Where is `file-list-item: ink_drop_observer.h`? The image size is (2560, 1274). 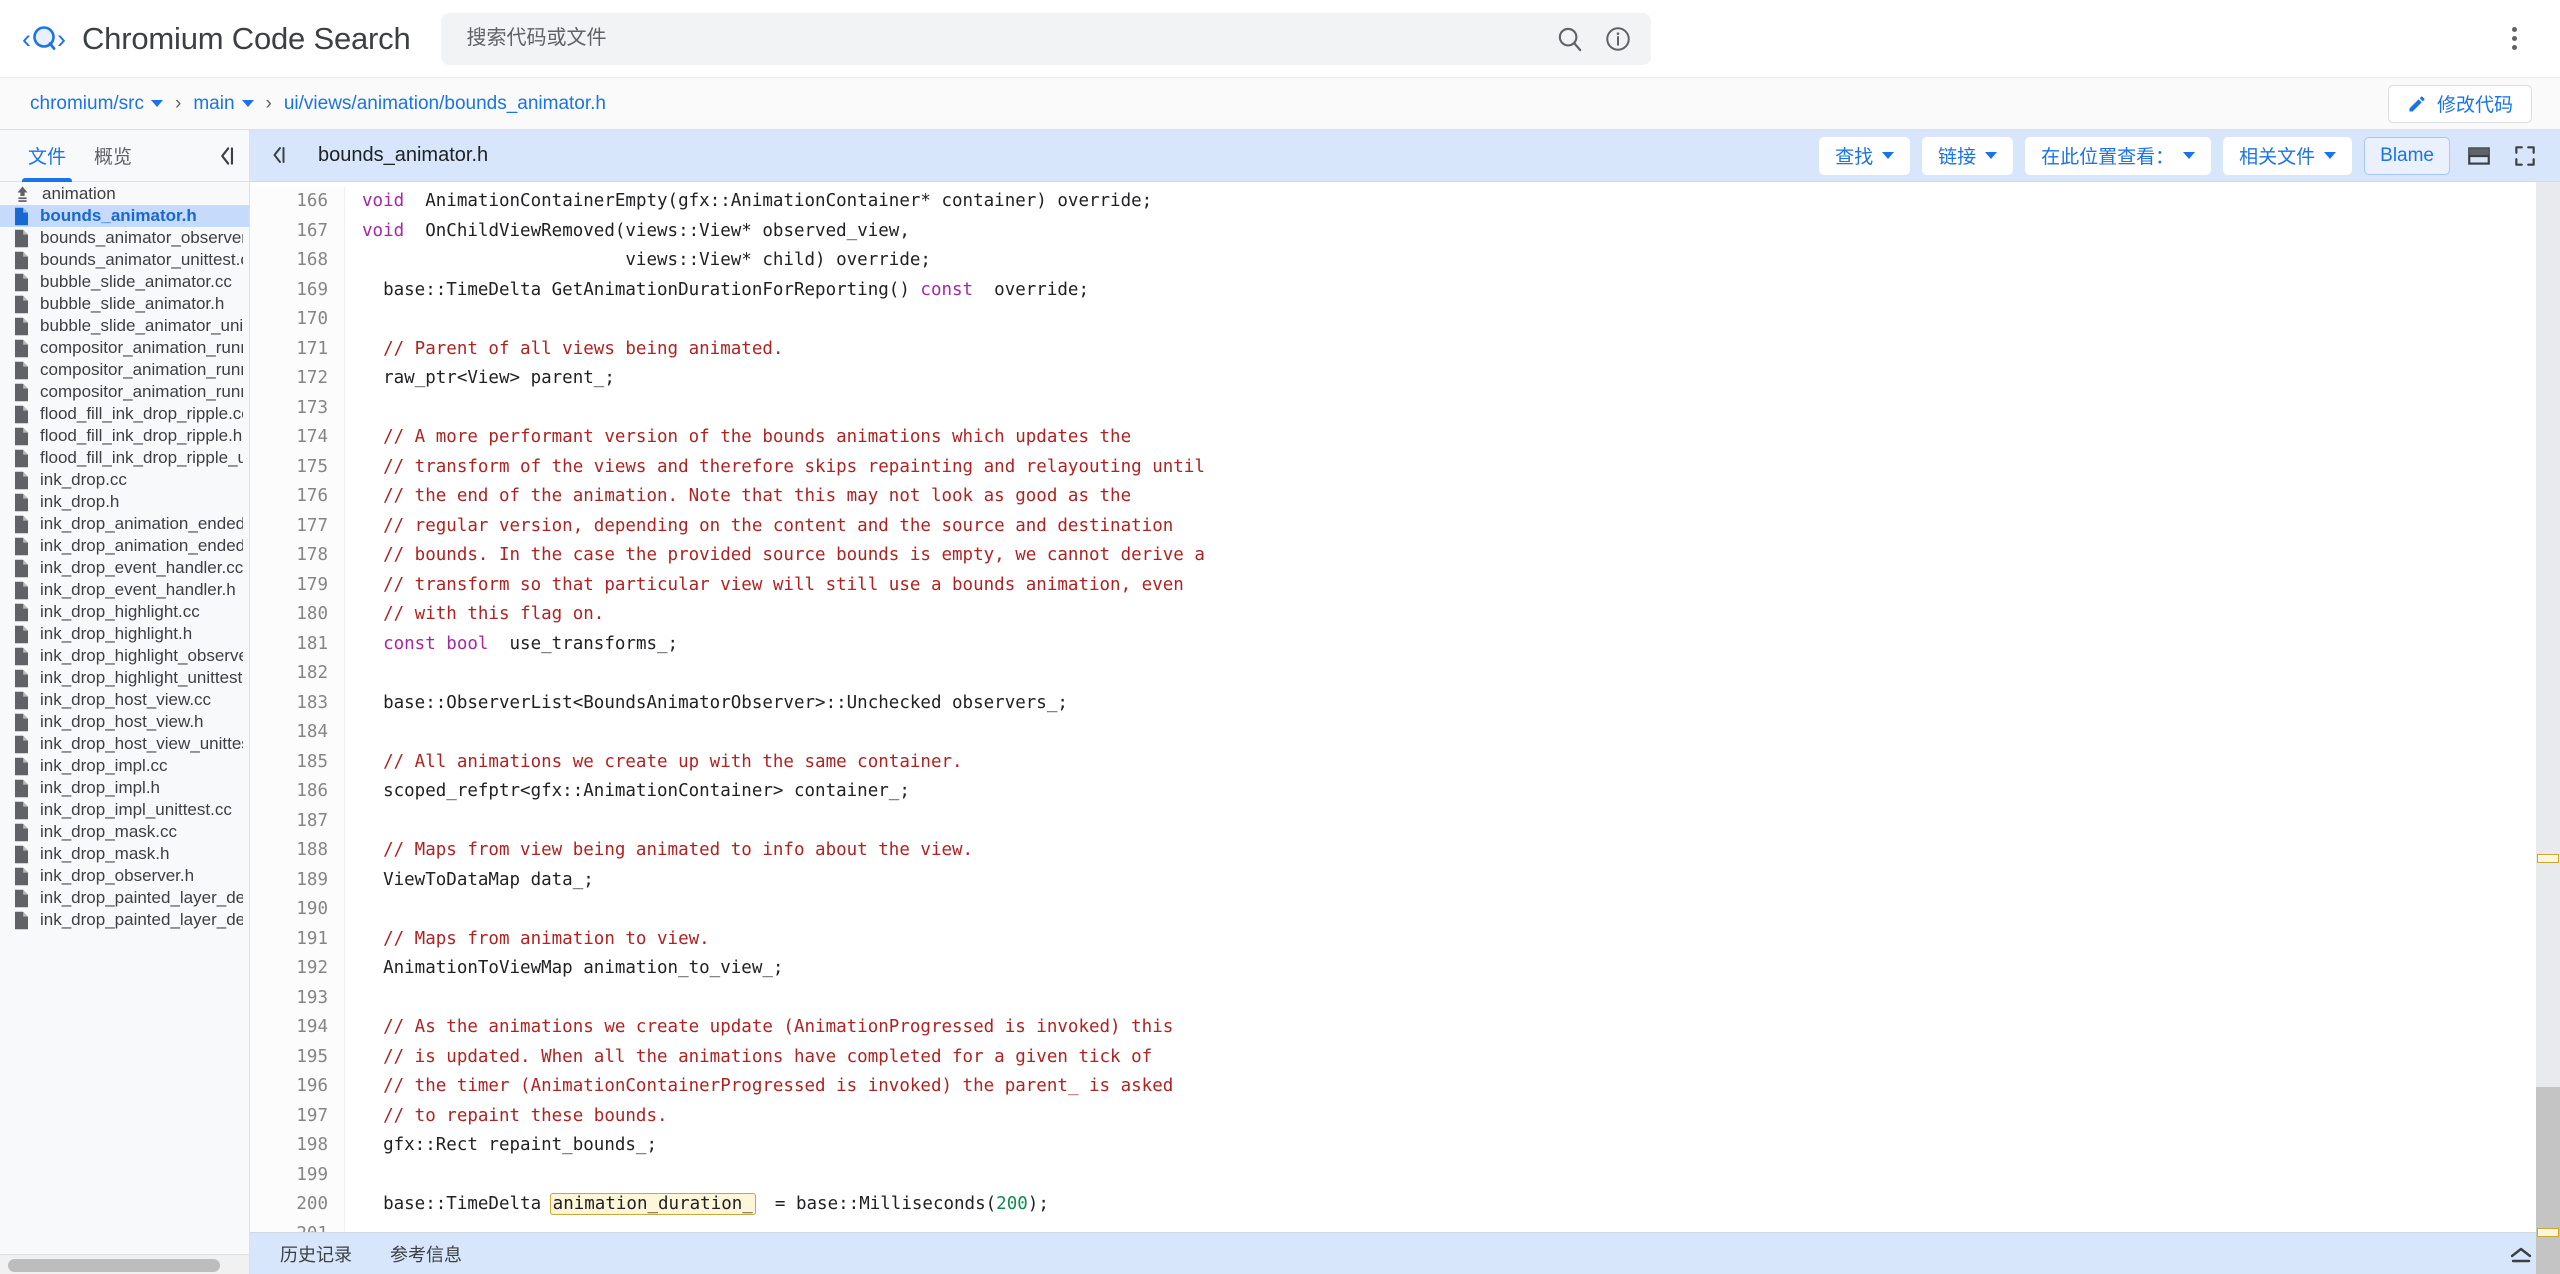
file-list-item: ink_drop_observer.h is located at coordinates (124, 876).